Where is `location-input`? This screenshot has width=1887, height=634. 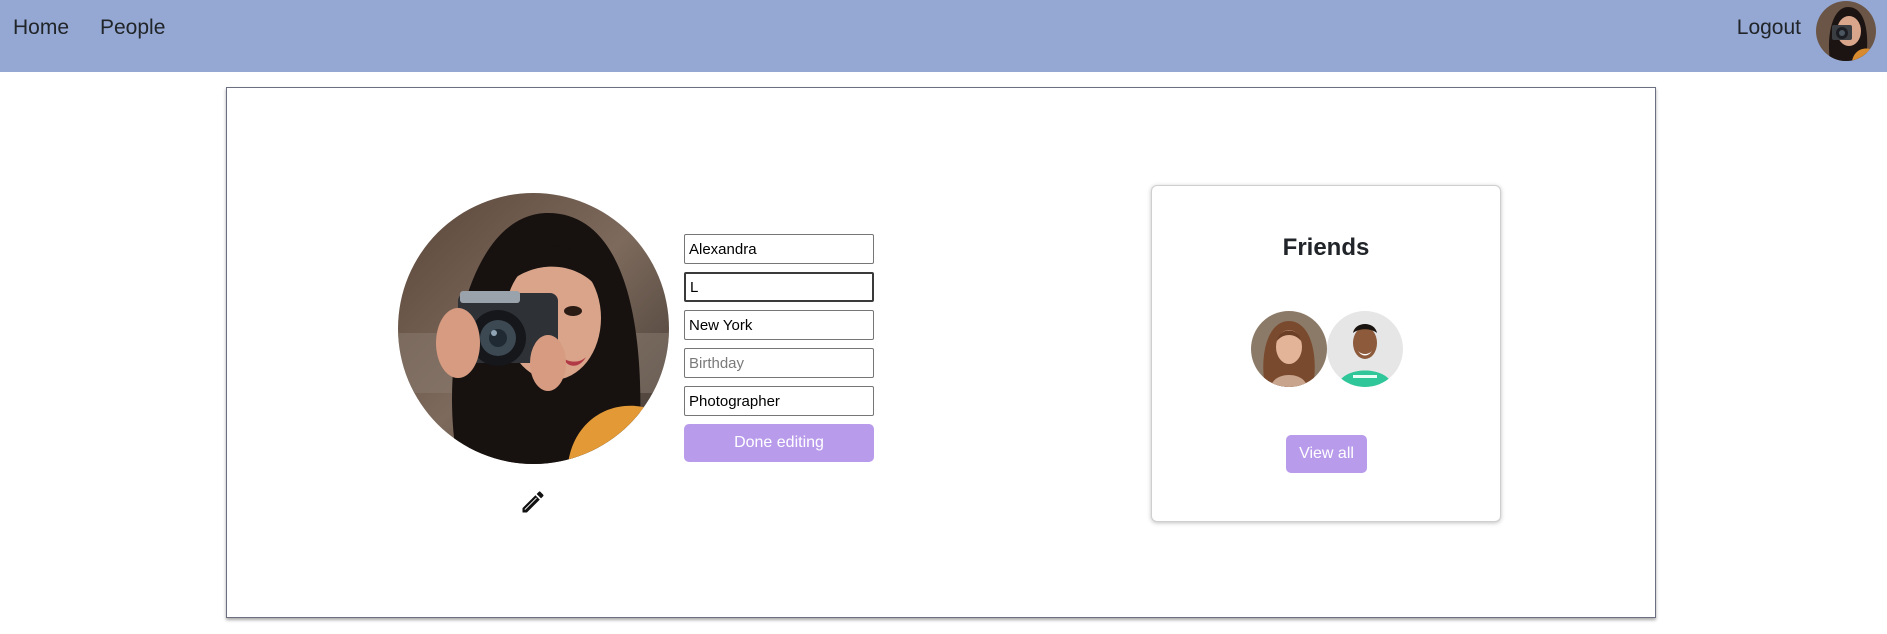 location-input is located at coordinates (779, 325).